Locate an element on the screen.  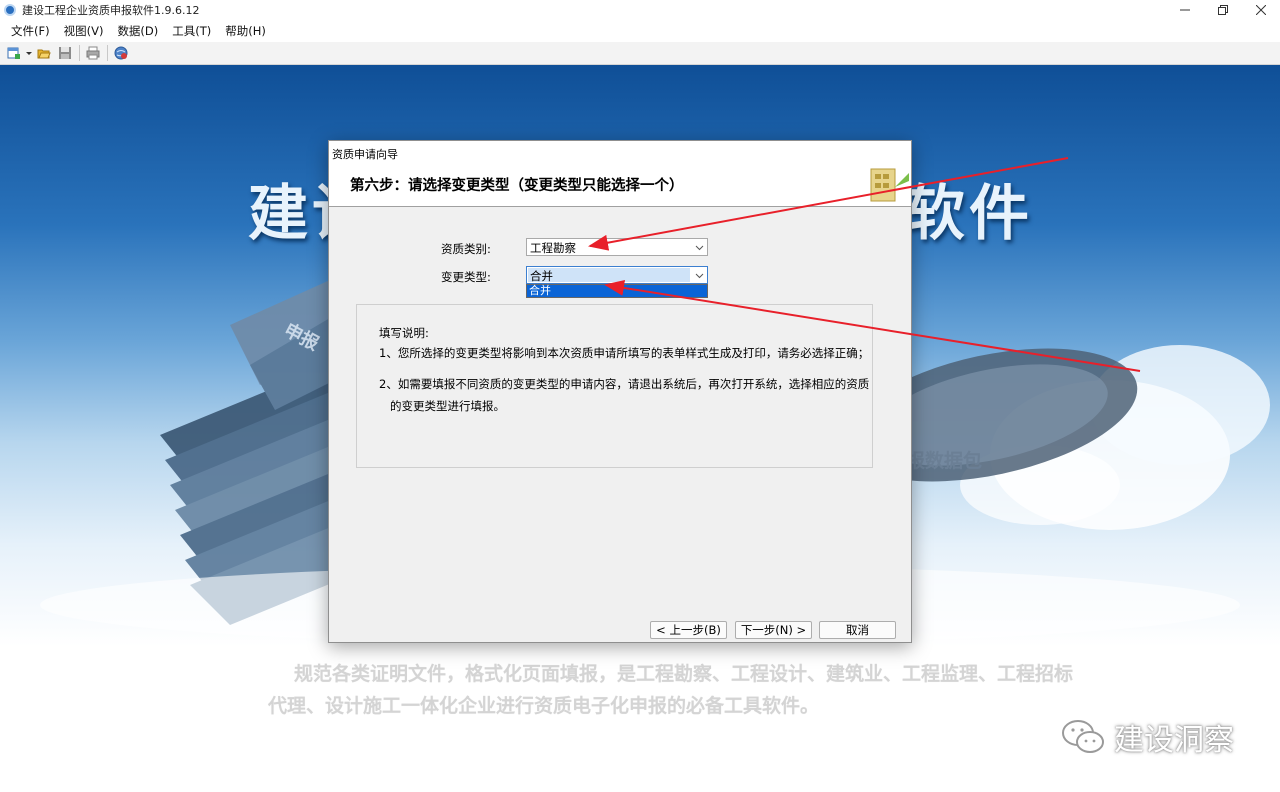
menu-view: 视图(V) is located at coordinates (84, 31).